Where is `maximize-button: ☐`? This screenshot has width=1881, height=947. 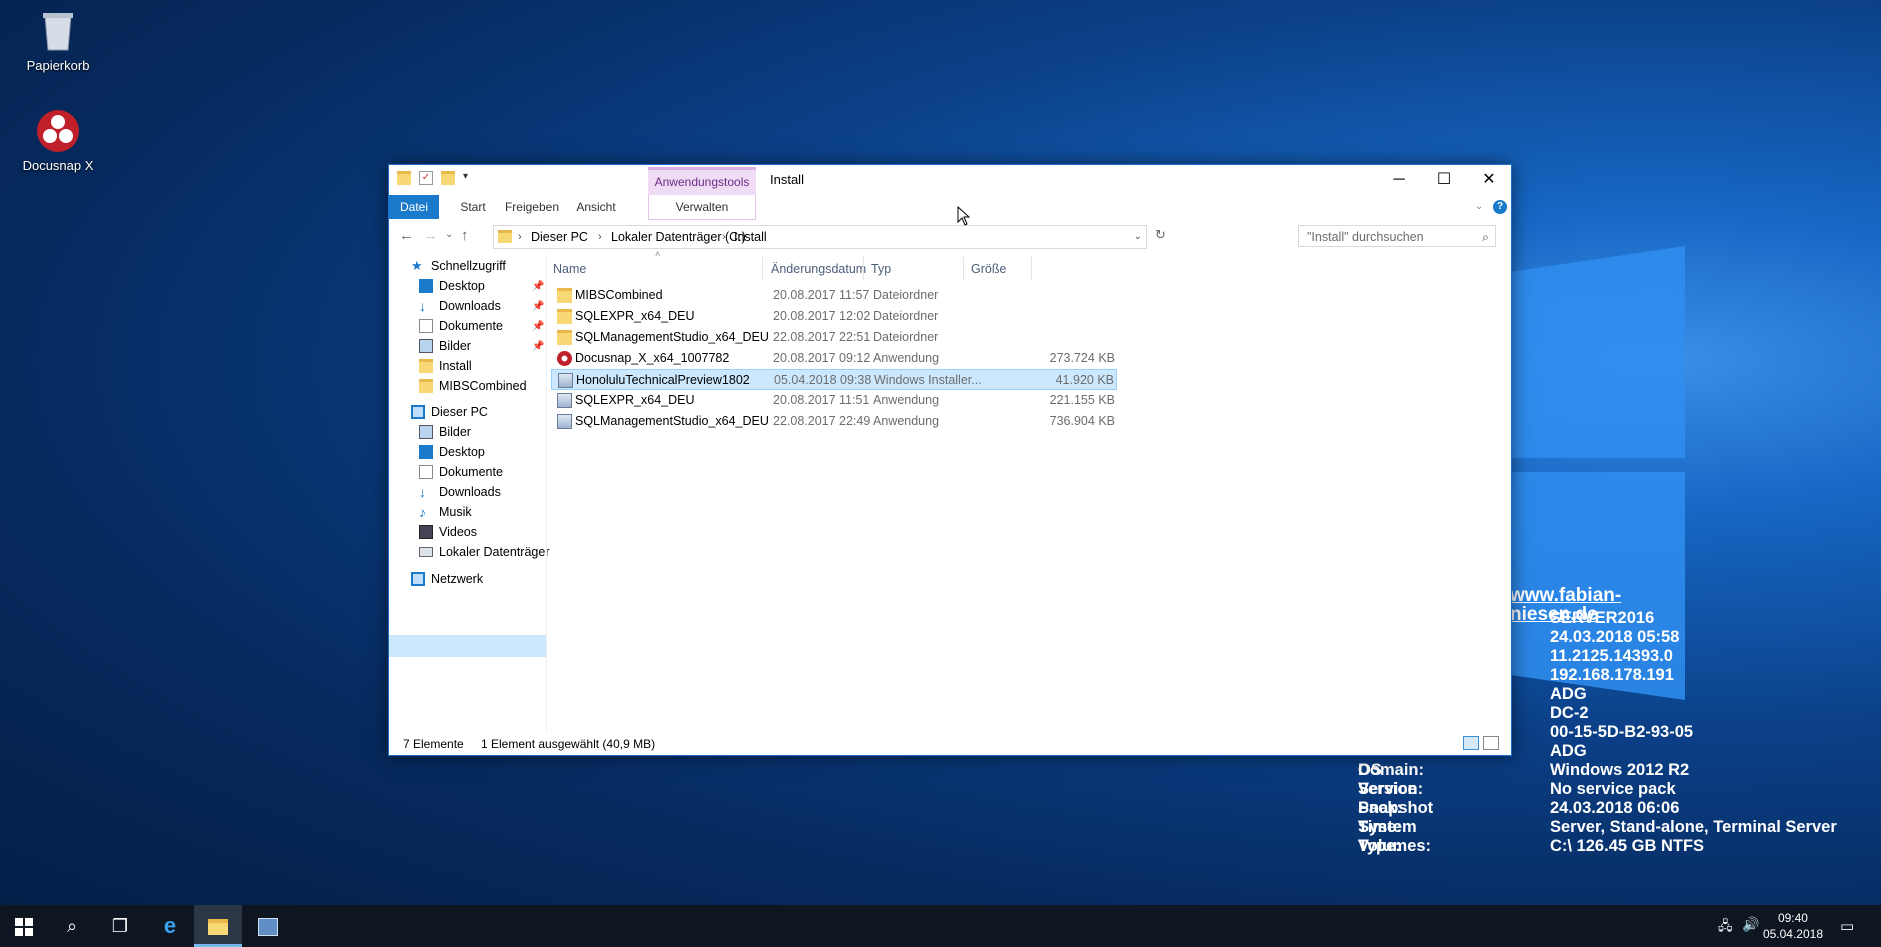
maximize-button: ☐ is located at coordinates (1444, 180).